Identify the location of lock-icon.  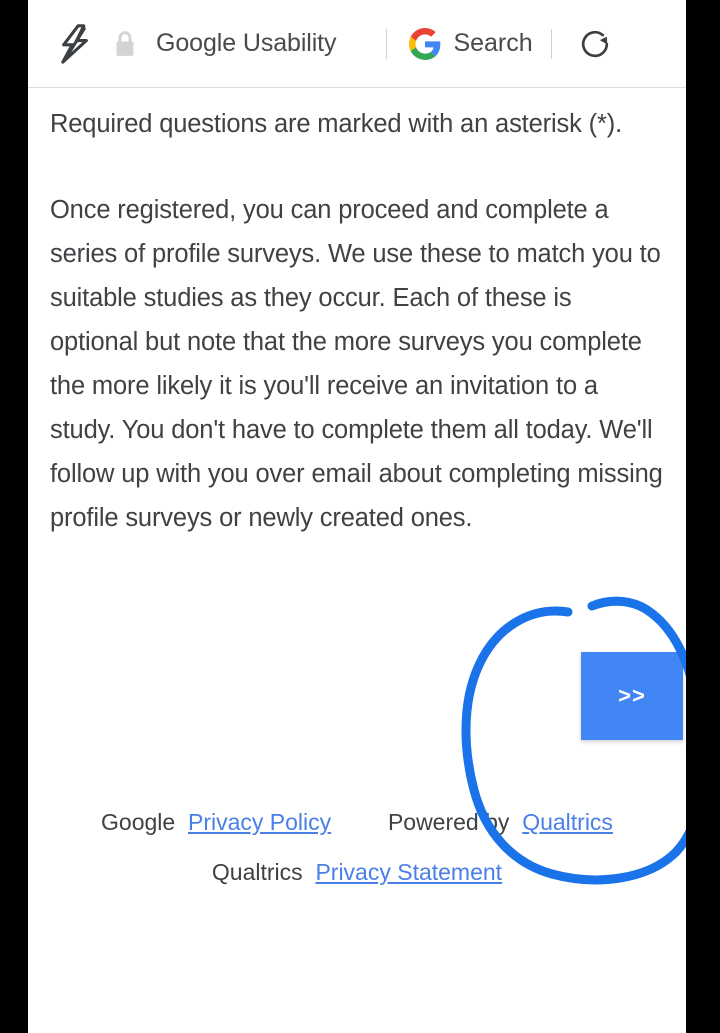
(125, 44).